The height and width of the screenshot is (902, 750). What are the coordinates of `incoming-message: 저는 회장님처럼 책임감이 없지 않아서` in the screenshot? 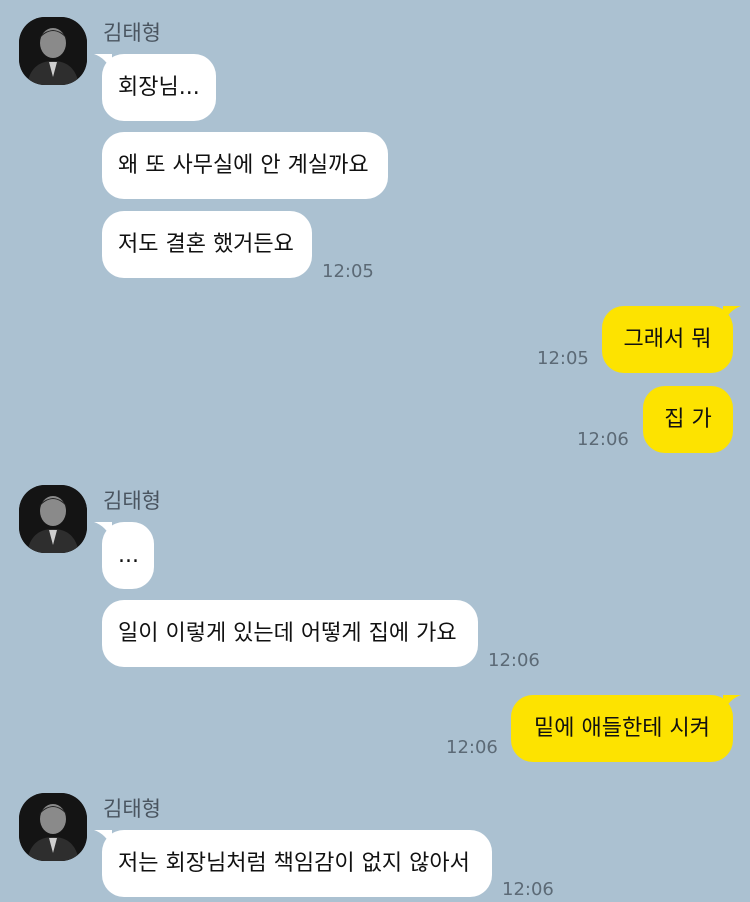 It's located at (293, 863).